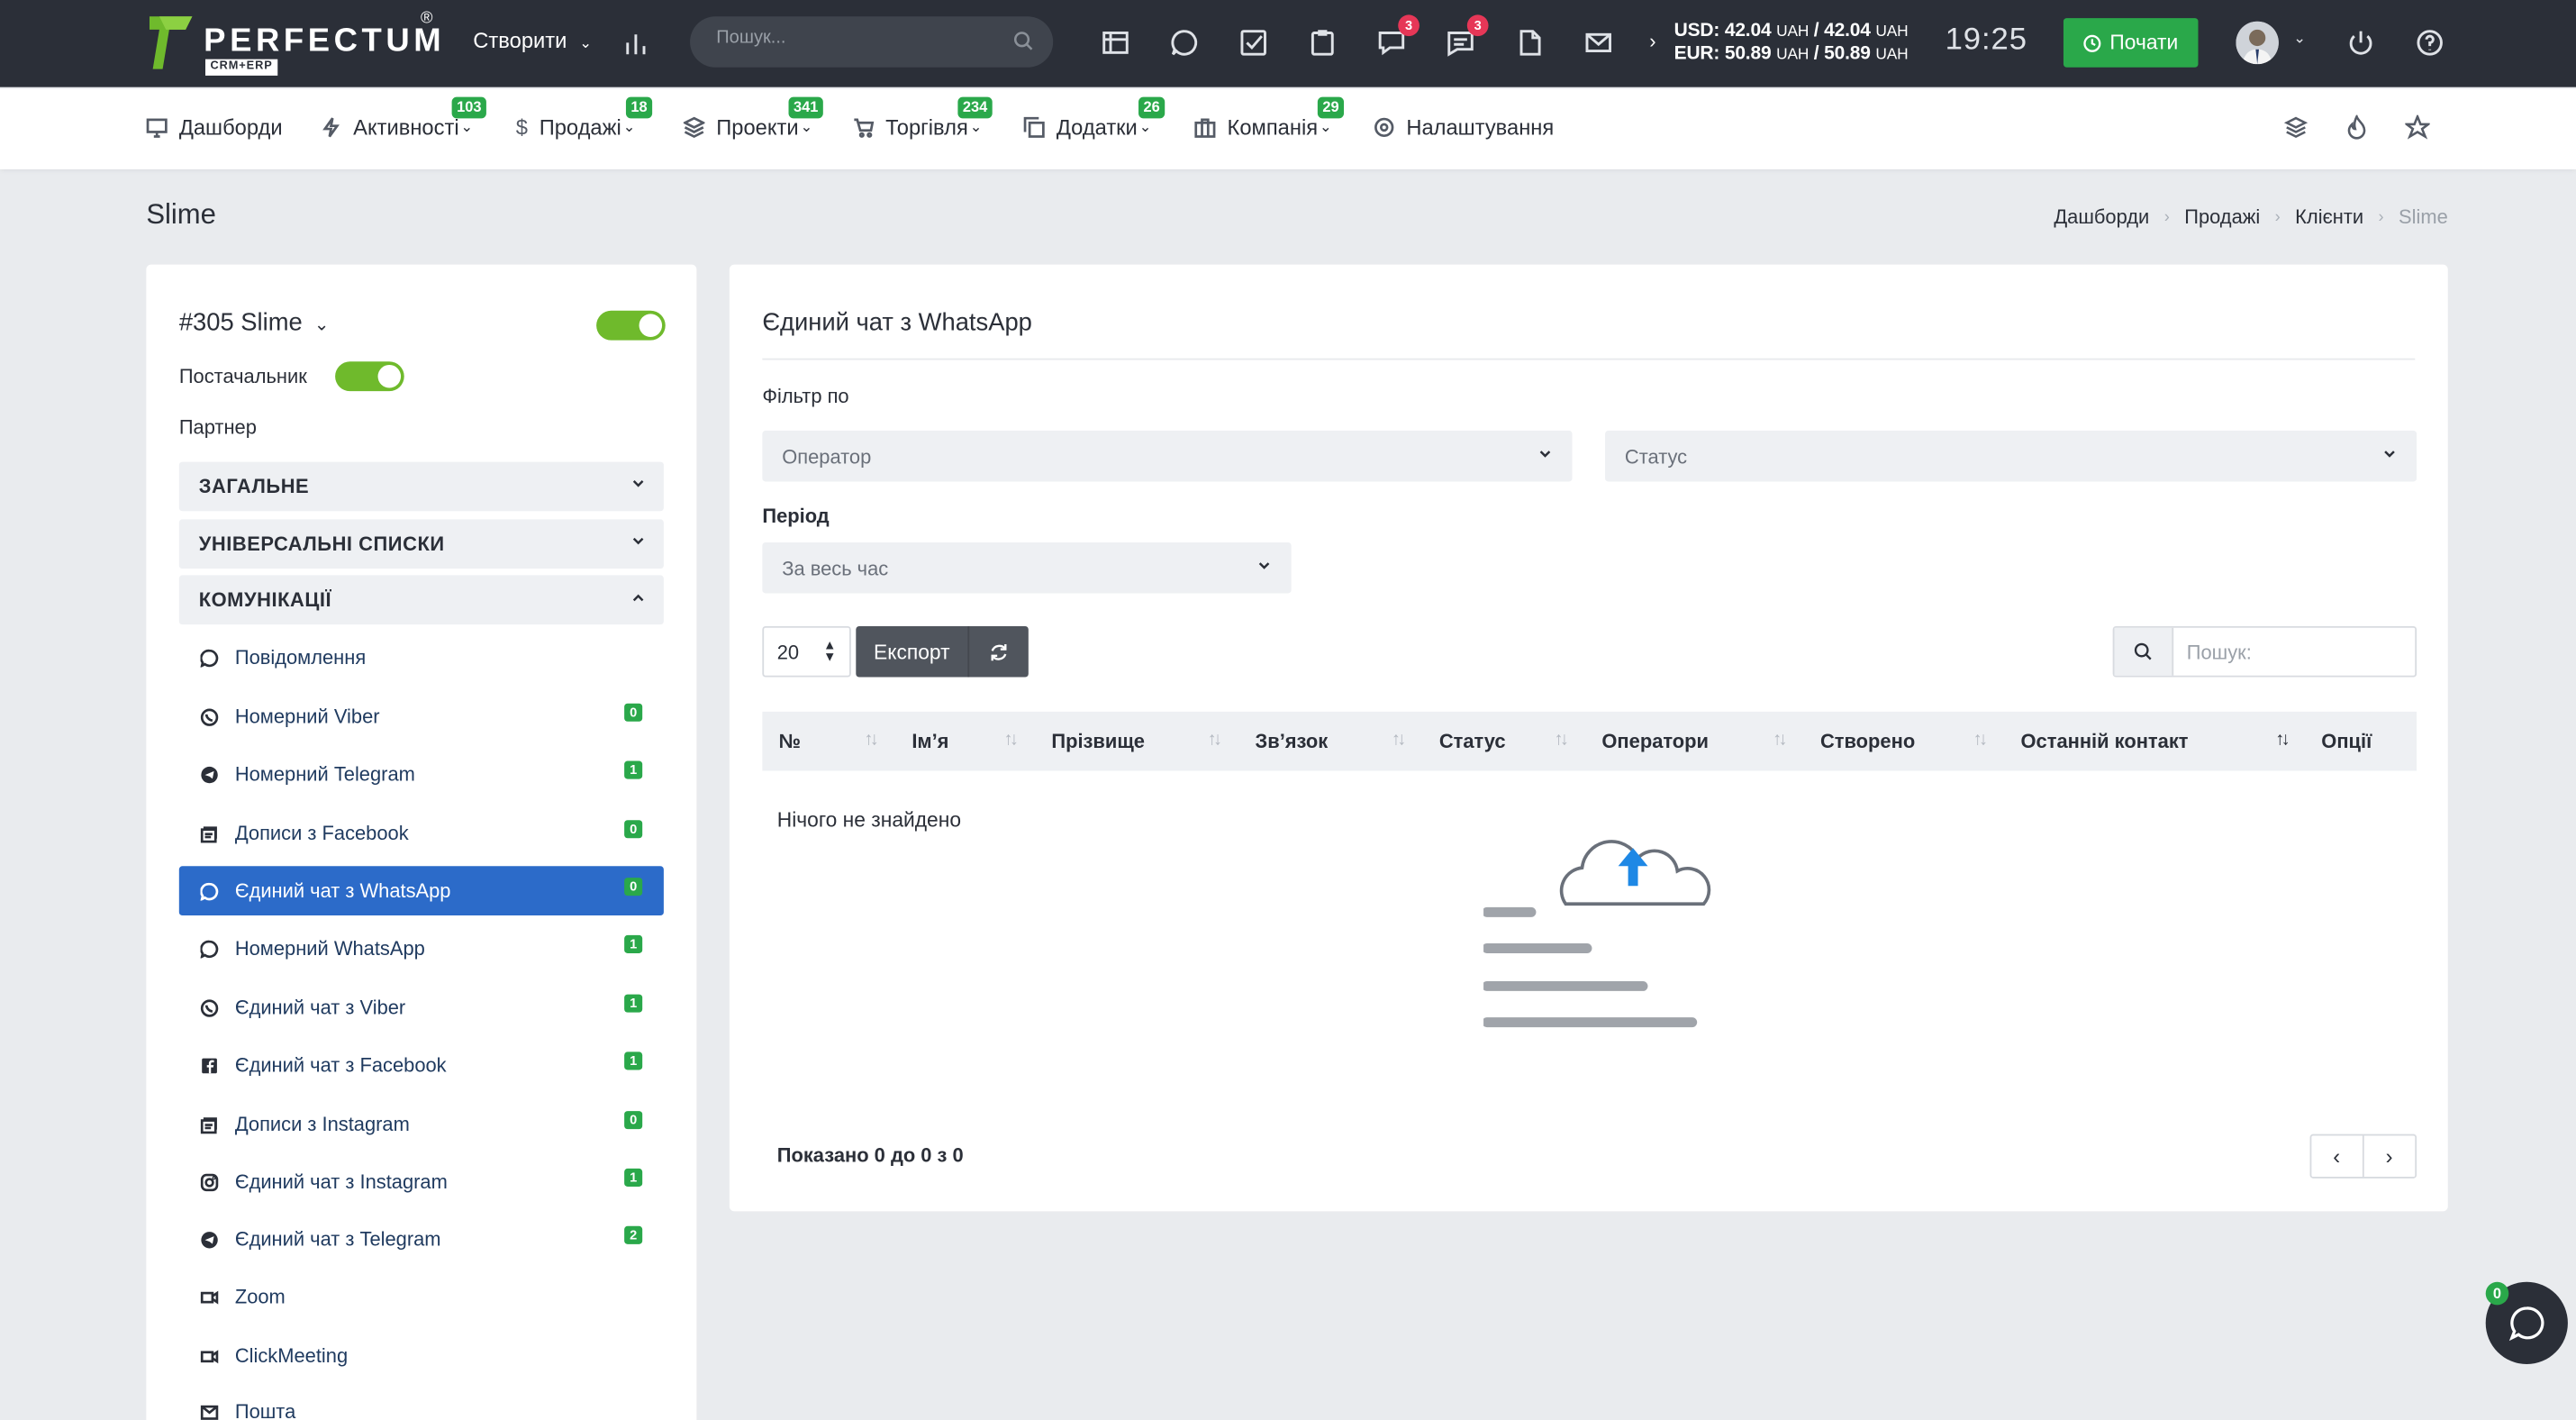 The height and width of the screenshot is (1420, 2576). What do you see at coordinates (864, 128) in the screenshot?
I see `cart-icon` at bounding box center [864, 128].